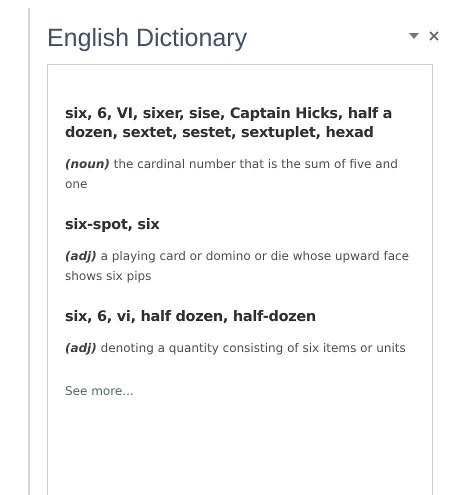 The height and width of the screenshot is (495, 461). What do you see at coordinates (112, 225) in the screenshot?
I see `headword: six-spot, six` at bounding box center [112, 225].